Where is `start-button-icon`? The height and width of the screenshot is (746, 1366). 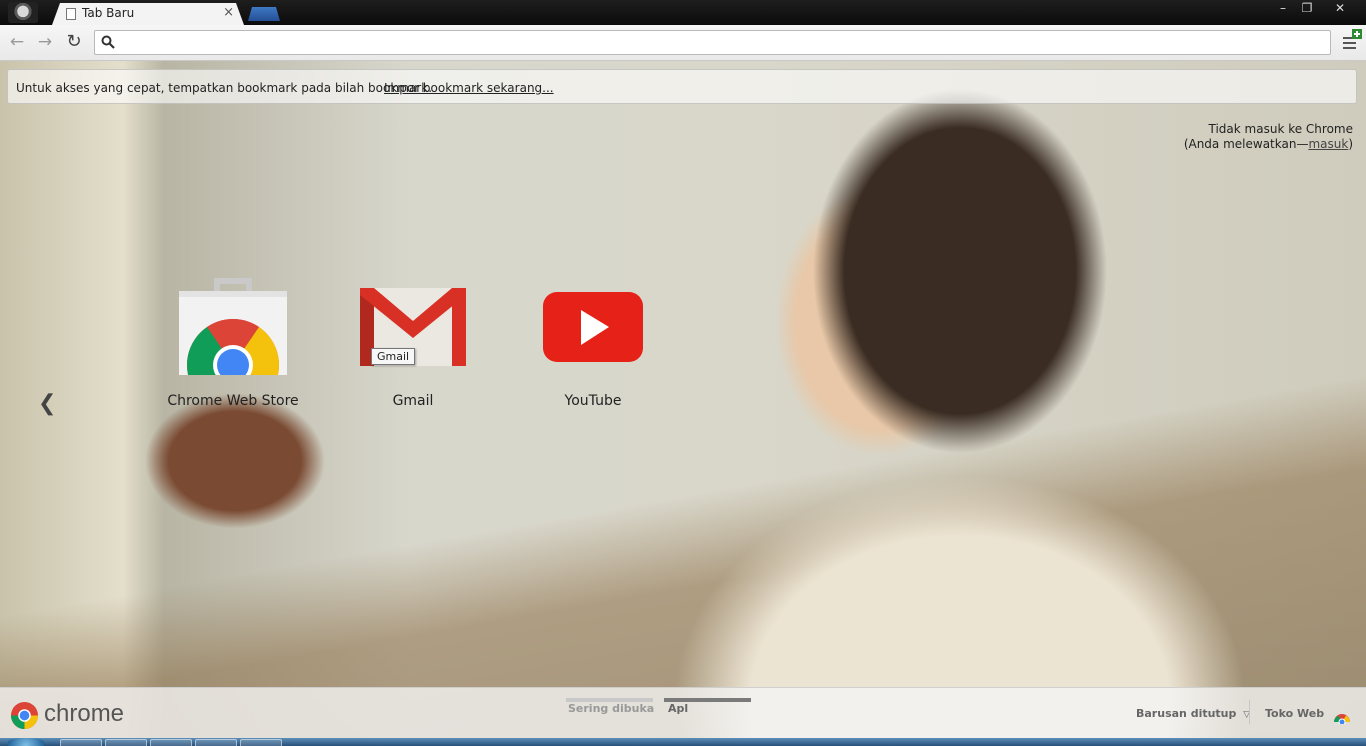 start-button-icon is located at coordinates (26, 742).